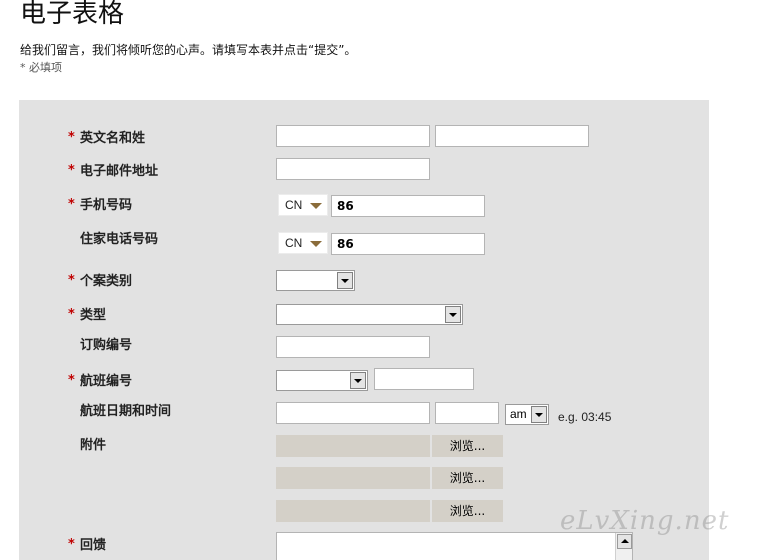 This screenshot has height=560, width=765. I want to click on flight-date-input, so click(353, 413).